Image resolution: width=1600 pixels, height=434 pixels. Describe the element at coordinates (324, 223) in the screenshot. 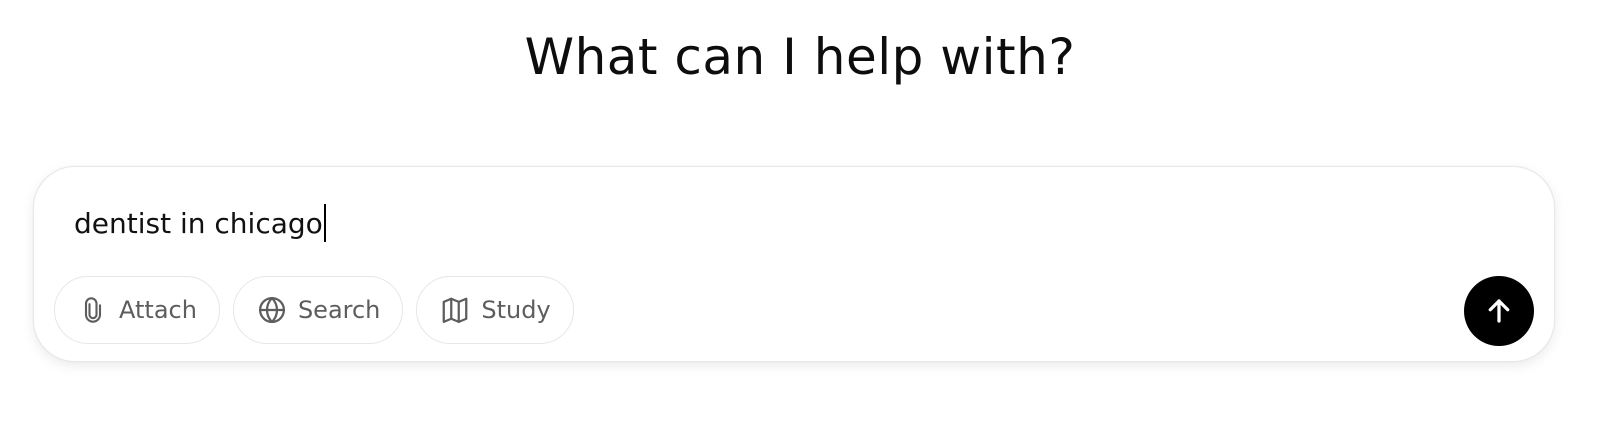

I see `text-caret` at that location.